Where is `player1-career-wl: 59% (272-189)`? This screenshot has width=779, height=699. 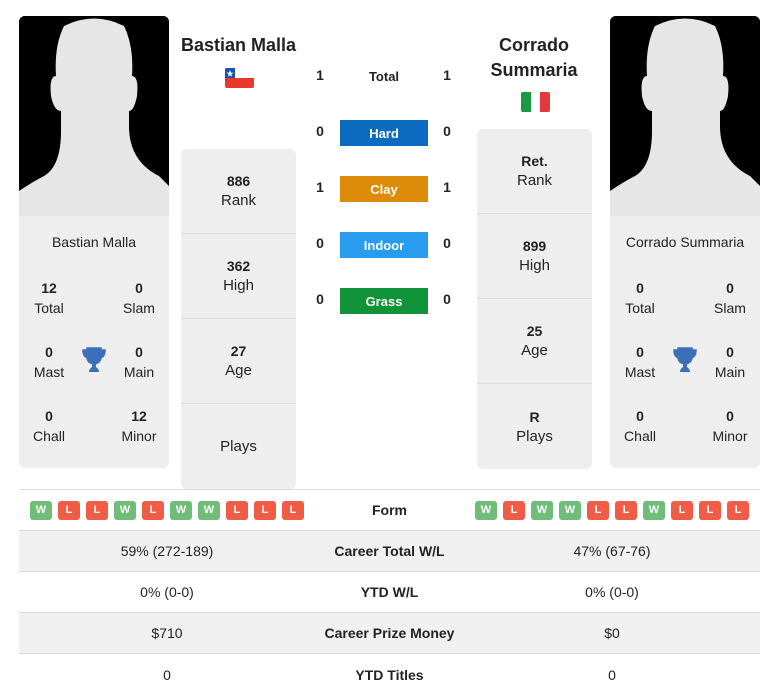
player1-career-wl: 59% (272-189) is located at coordinates (167, 551).